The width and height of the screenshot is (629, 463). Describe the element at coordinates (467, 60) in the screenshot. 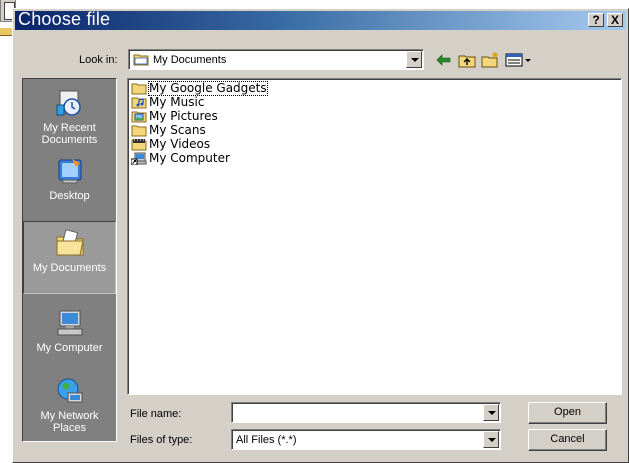

I see `up-folder-icon` at that location.